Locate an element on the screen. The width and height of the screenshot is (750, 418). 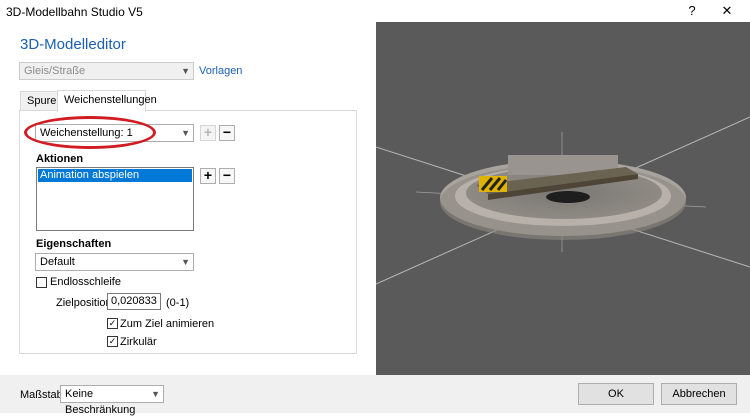
target-position-input: 0,020833 is located at coordinates (134, 301).